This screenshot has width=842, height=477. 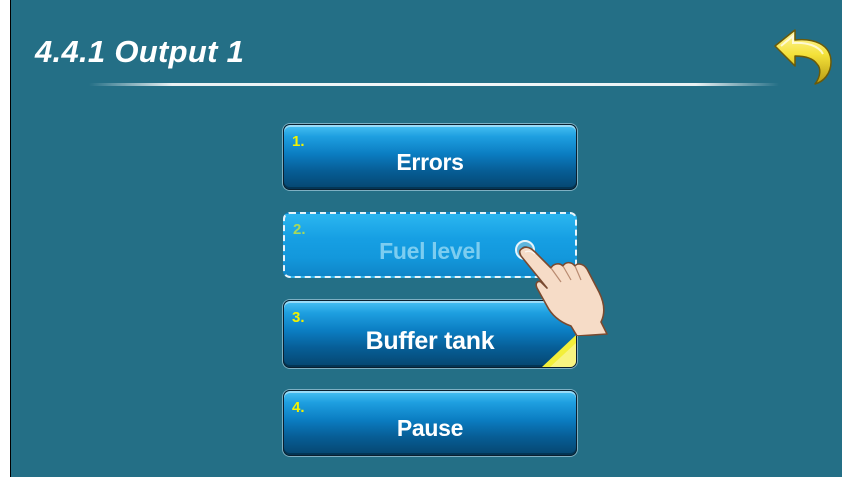 I want to click on menu-item-number: 1., so click(x=298, y=141).